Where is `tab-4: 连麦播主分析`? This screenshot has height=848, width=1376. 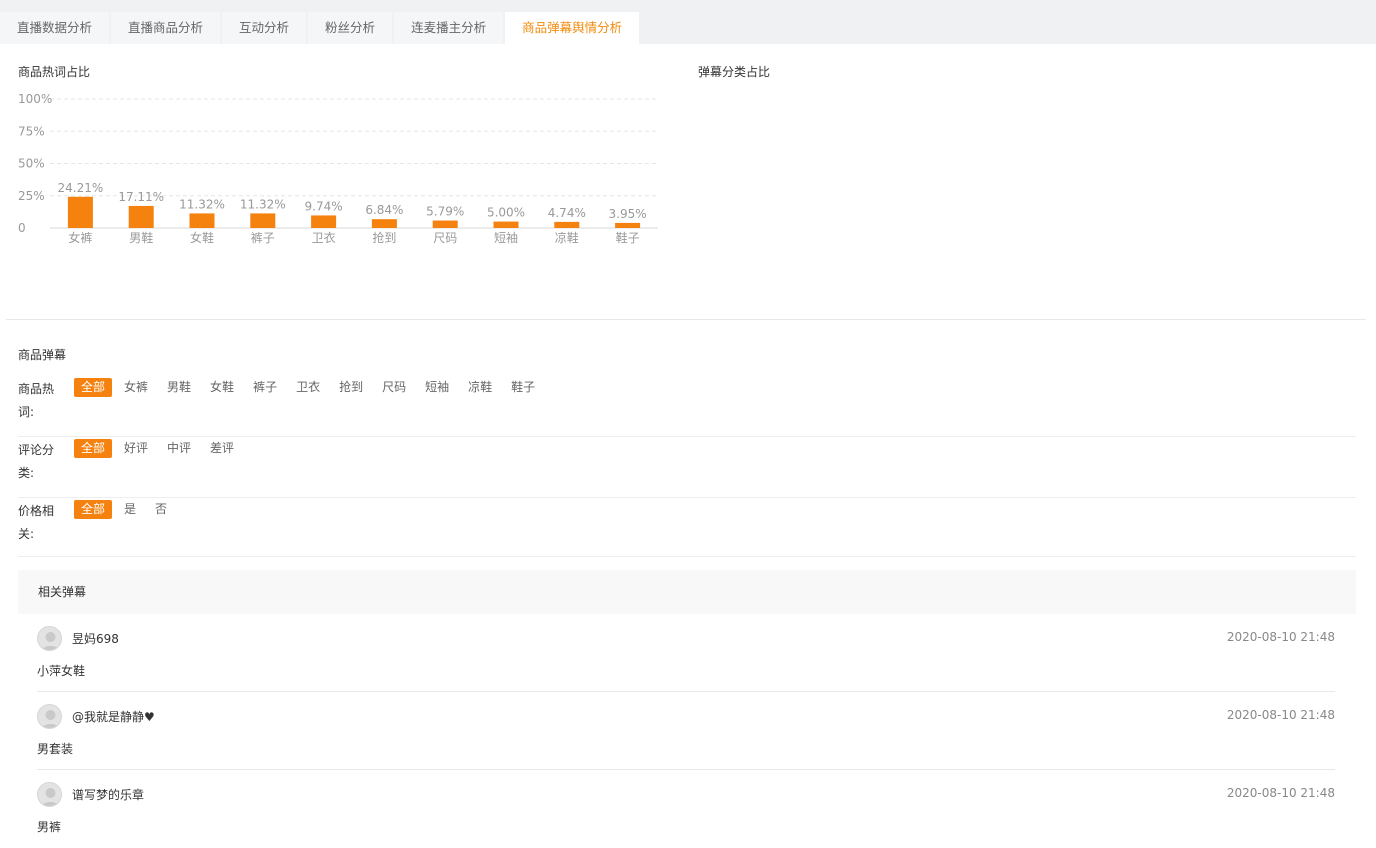
tab-4: 连麦播主分析 is located at coordinates (449, 28).